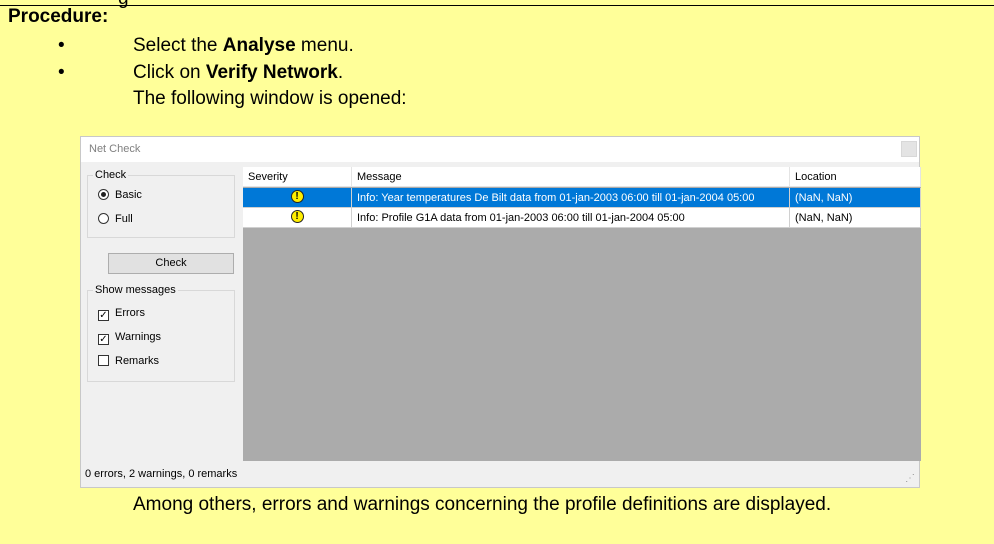  Describe the element at coordinates (910, 478) in the screenshot. I see `resize-grip-icon: ⋰` at that location.